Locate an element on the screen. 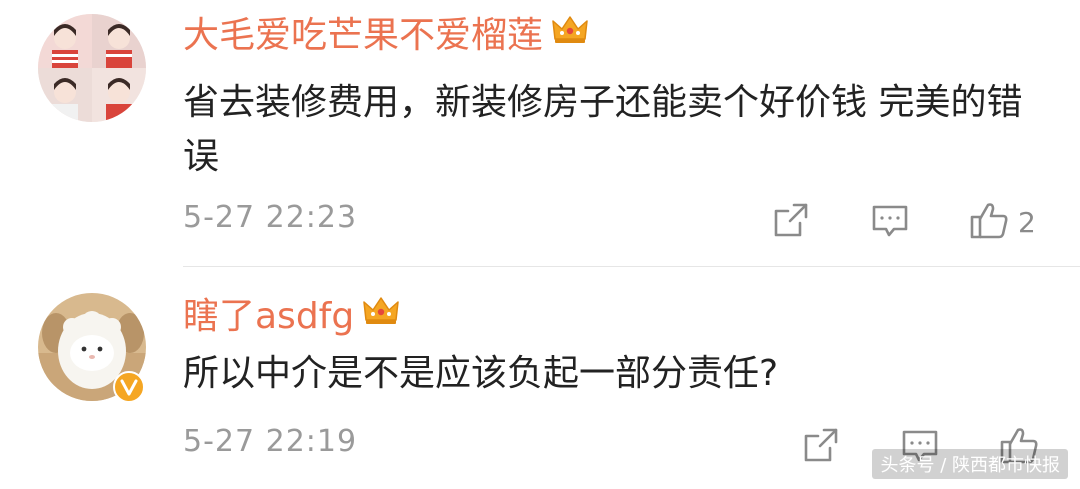 Image resolution: width=1080 pixels, height=489 pixels. watermark: 头条号 / 陕西都市快报 is located at coordinates (970, 464).